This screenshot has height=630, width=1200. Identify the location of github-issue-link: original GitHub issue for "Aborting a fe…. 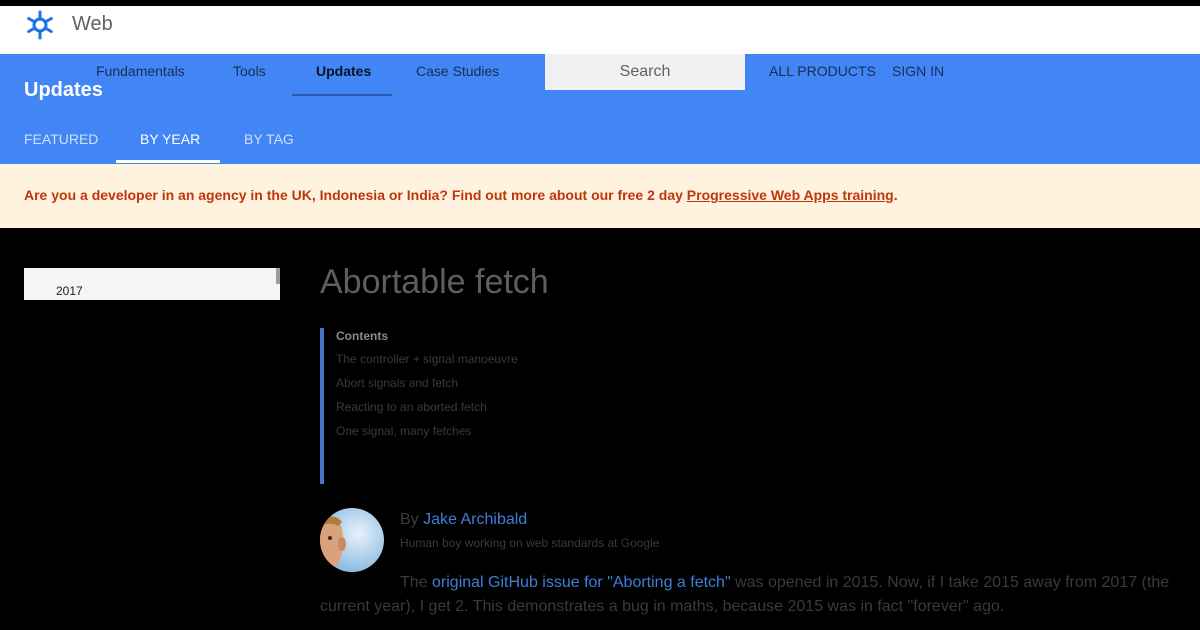
(581, 582).